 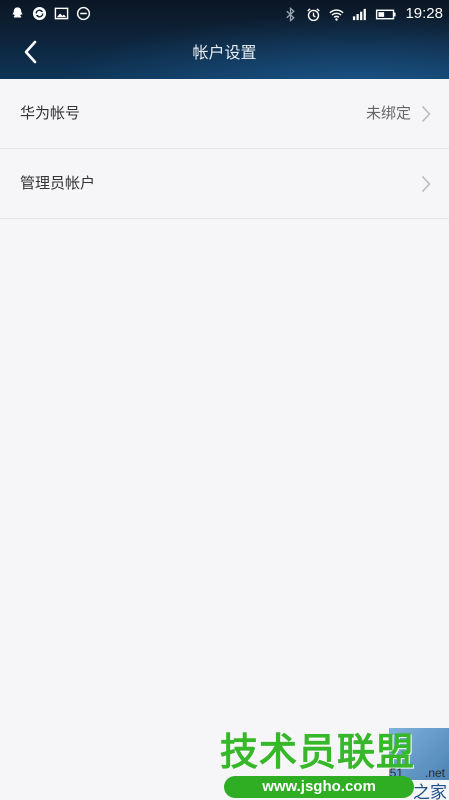 I want to click on alarm-icon, so click(x=313, y=14).